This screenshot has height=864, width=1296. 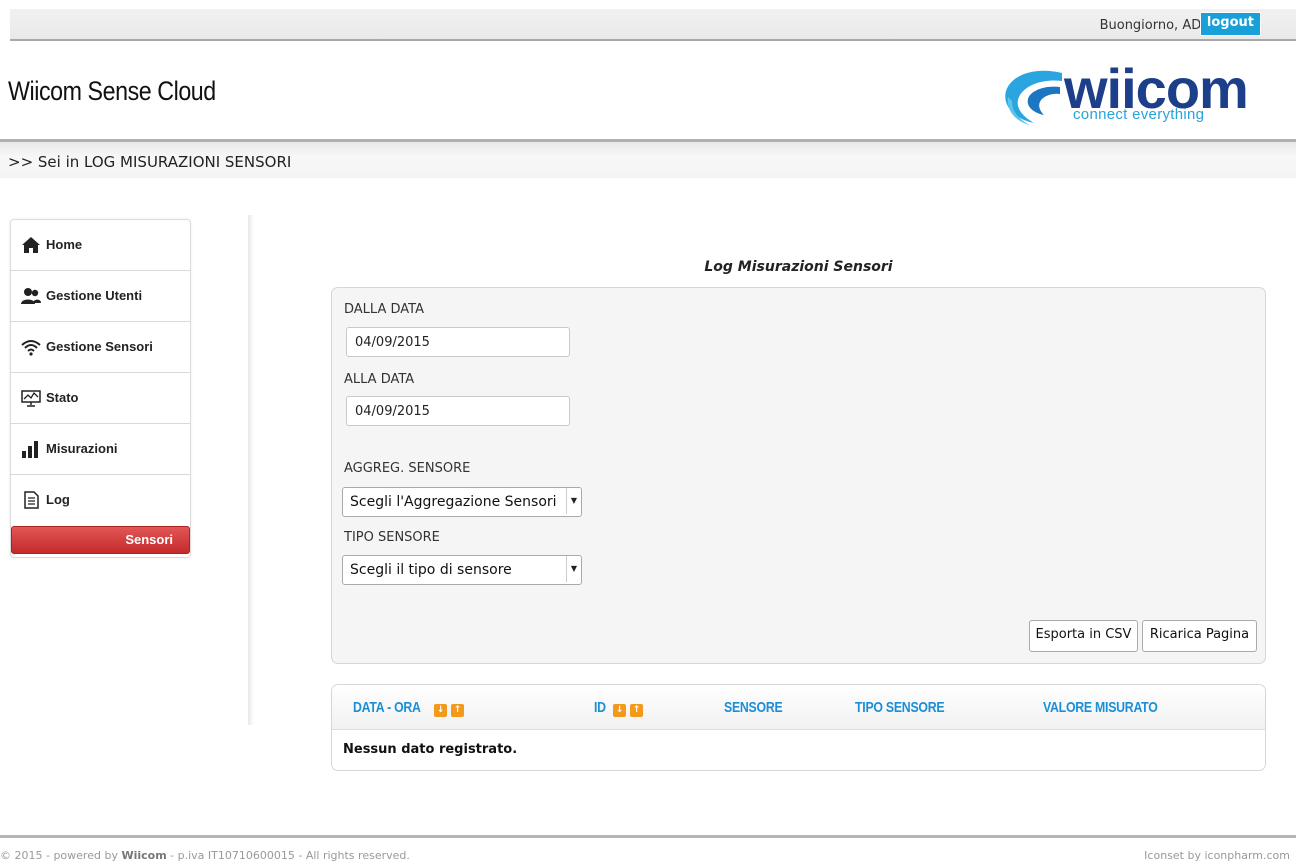 I want to click on sensor-type-select: Scegli il tipo di sensore ▼, so click(x=462, y=570).